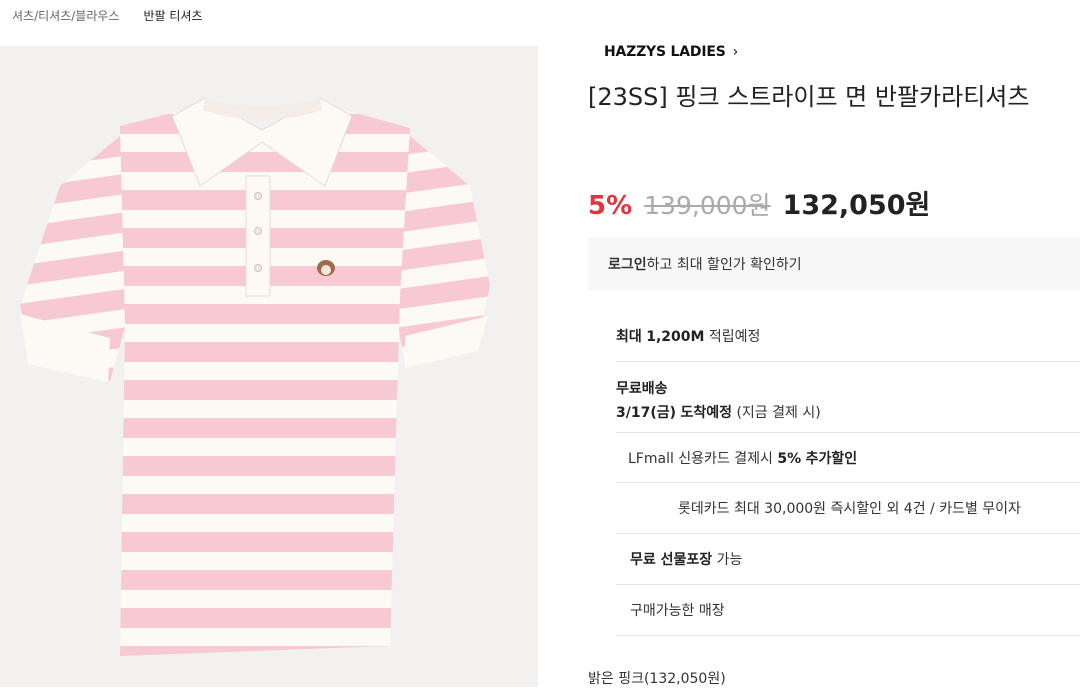 This screenshot has height=688, width=1080. I want to click on card-benefit: LFmall 신용카드 결제시 5% 추가할인, so click(854, 458).